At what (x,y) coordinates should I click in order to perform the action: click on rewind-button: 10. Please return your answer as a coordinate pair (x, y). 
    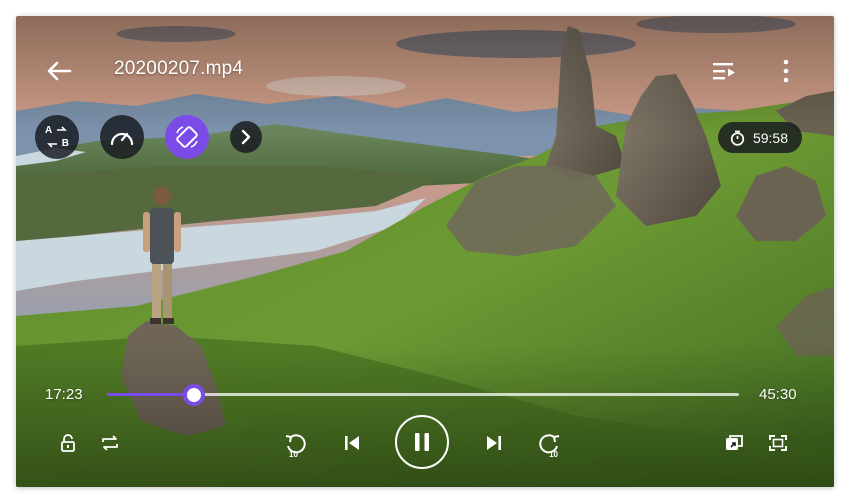
    Looking at the image, I should click on (296, 444).